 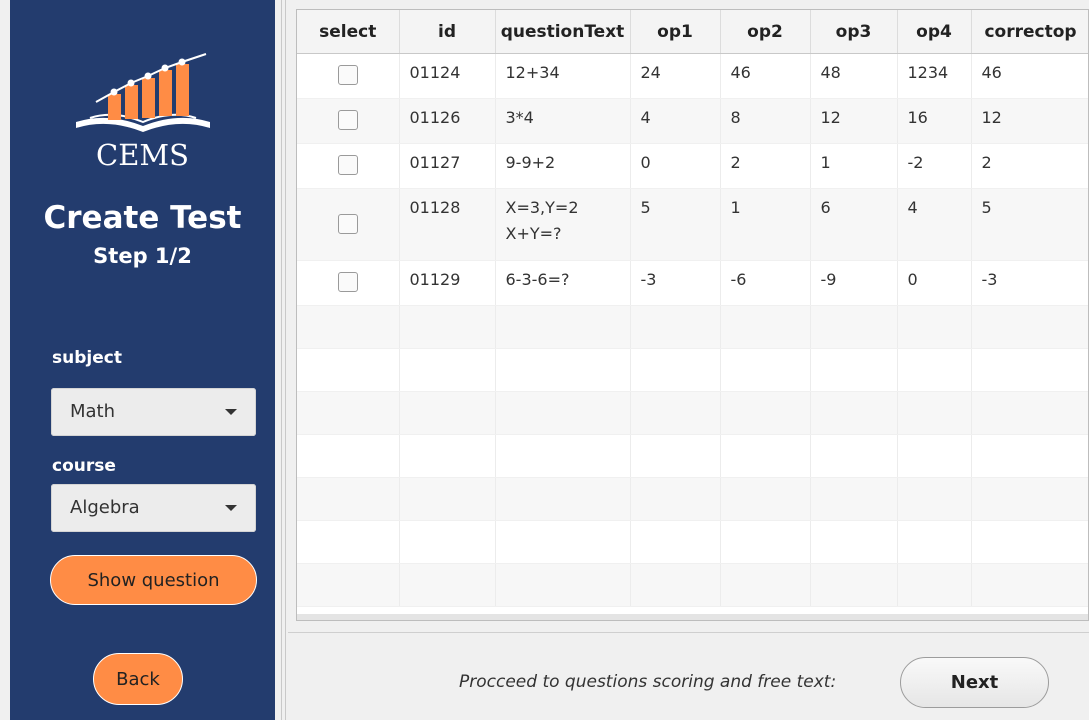 I want to click on table-row: 01127 9-9+2 0 2 1 -2 2, so click(x=692, y=166).